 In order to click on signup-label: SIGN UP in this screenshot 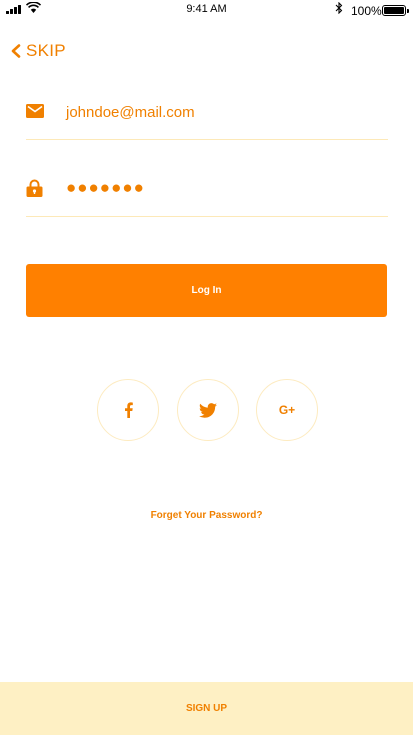, I will do `click(206, 708)`.